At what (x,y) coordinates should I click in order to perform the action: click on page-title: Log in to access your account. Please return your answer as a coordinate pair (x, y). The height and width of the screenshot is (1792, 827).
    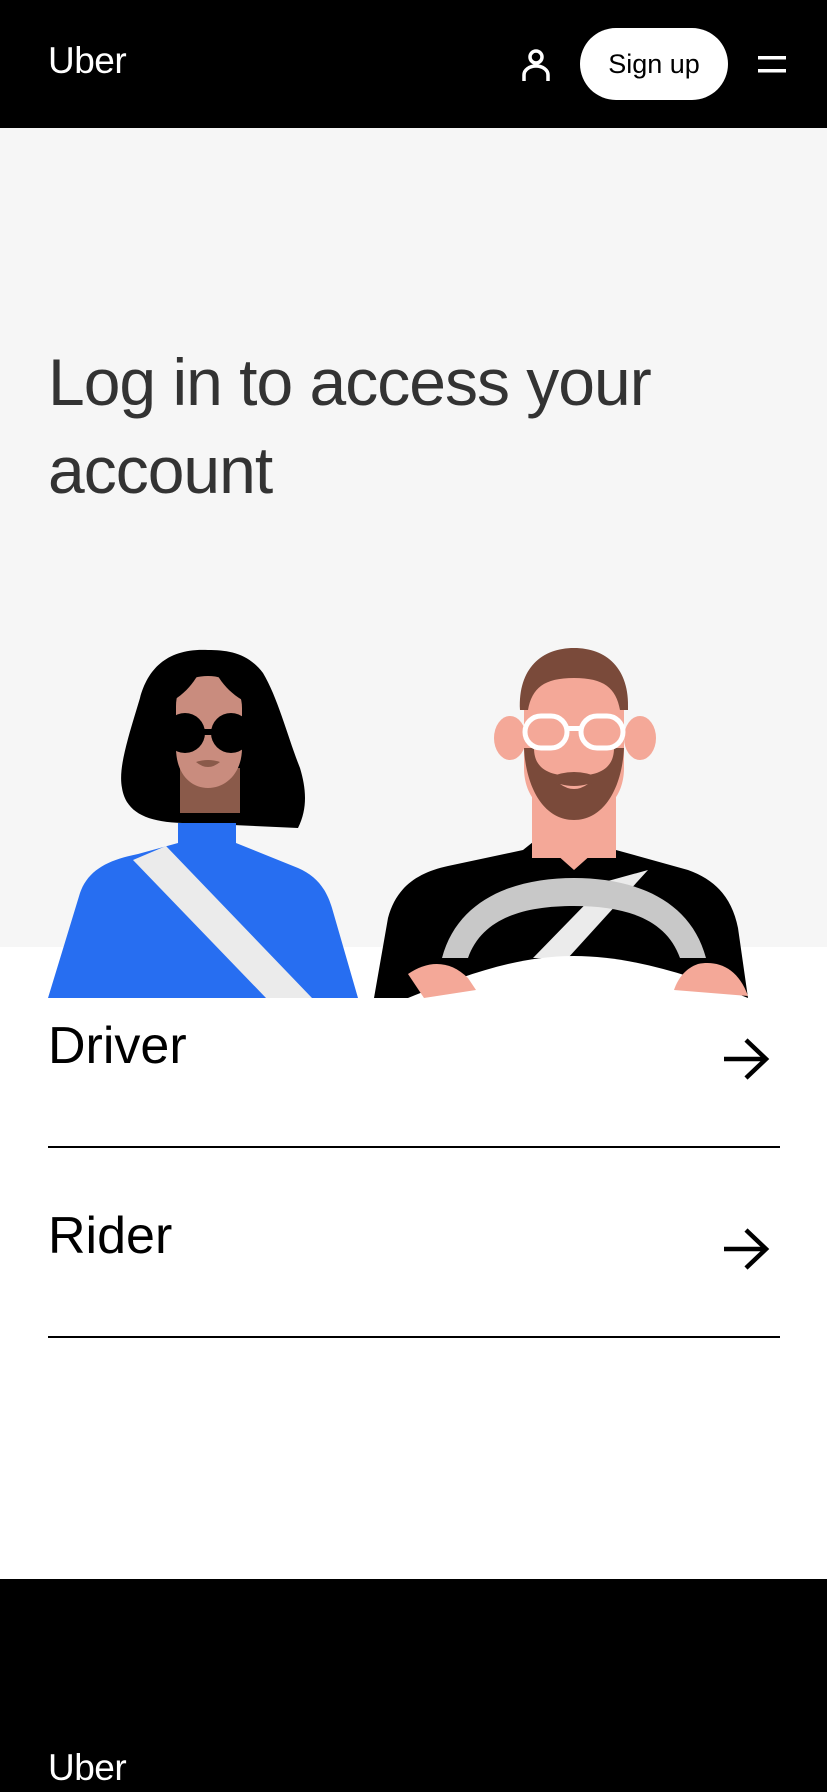
    Looking at the image, I should click on (350, 426).